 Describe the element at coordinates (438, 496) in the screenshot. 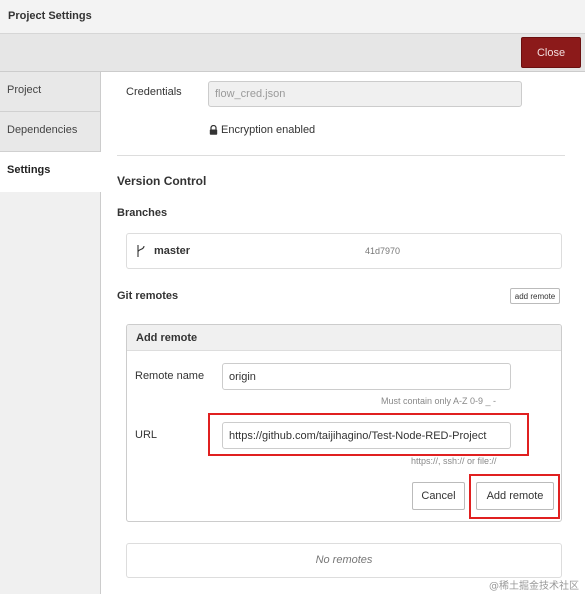

I see `cancel-button: Cancel` at that location.